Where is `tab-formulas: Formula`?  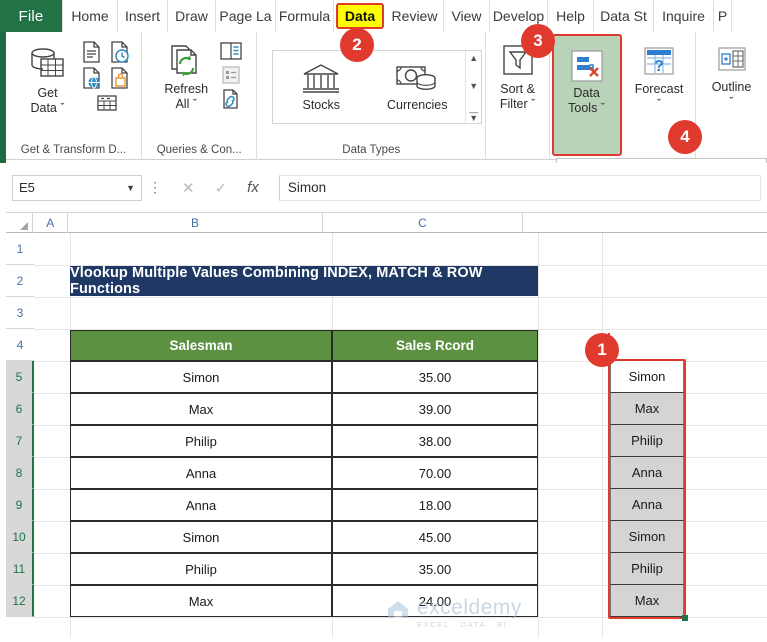 tab-formulas: Formula is located at coordinates (305, 16).